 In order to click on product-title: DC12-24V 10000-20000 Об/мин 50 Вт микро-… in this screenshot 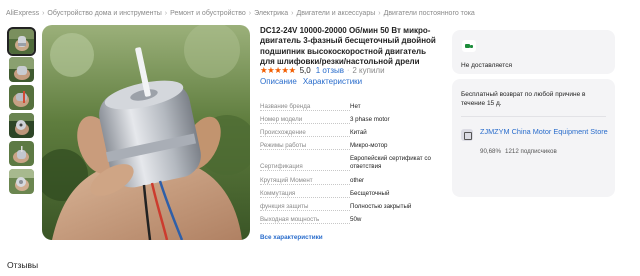, I will do `click(348, 46)`.